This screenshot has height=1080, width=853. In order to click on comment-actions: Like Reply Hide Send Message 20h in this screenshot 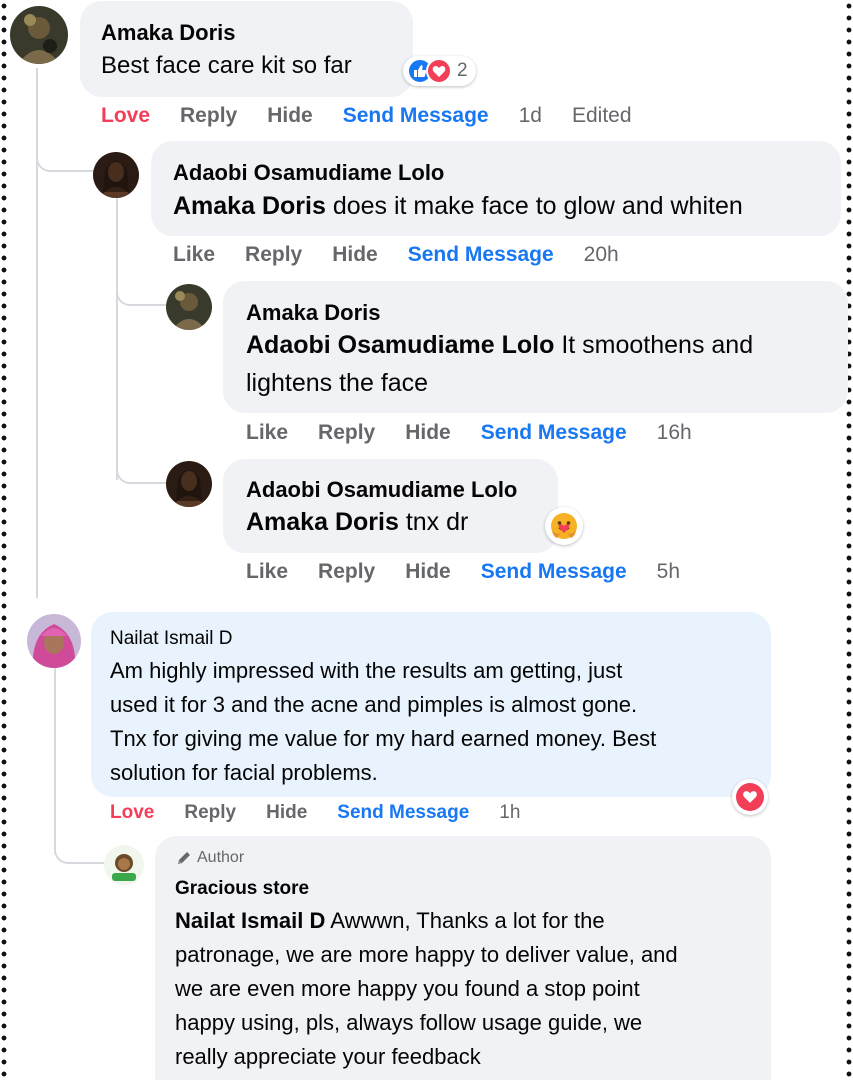, I will do `click(411, 255)`.